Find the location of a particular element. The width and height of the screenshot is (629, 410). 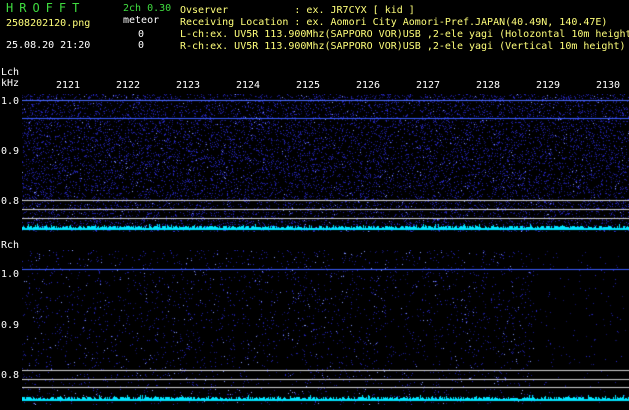

channel-info: 2ch 0.30 is located at coordinates (147, 8).